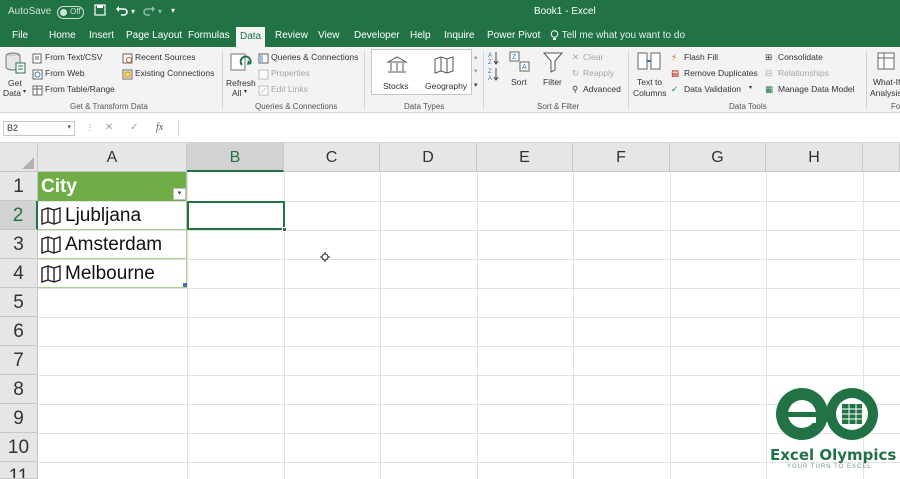 This screenshot has width=900, height=479. I want to click on row-header-6: 6, so click(19, 331).